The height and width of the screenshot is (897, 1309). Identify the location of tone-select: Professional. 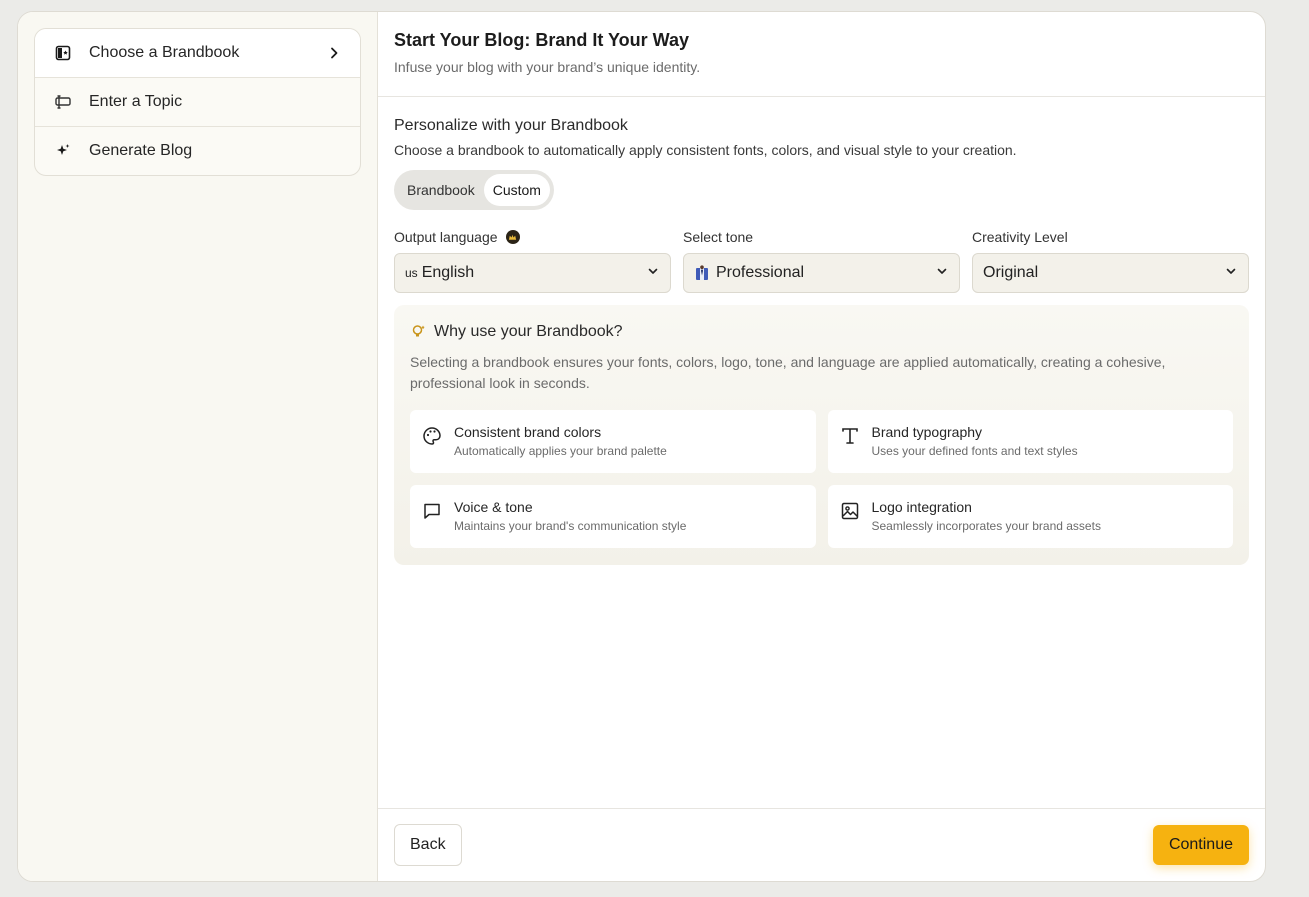
(821, 273).